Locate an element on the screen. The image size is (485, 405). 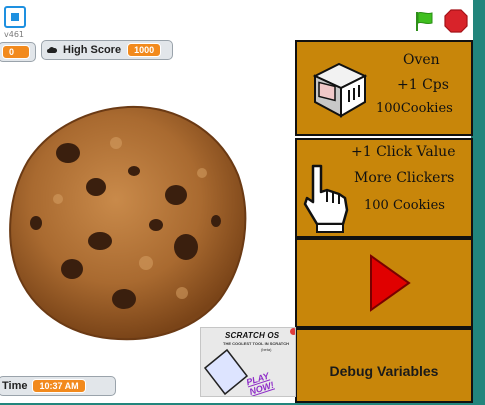
buy-oven-button: Oven +1 Cps 100Cookies is located at coordinates (384, 88).